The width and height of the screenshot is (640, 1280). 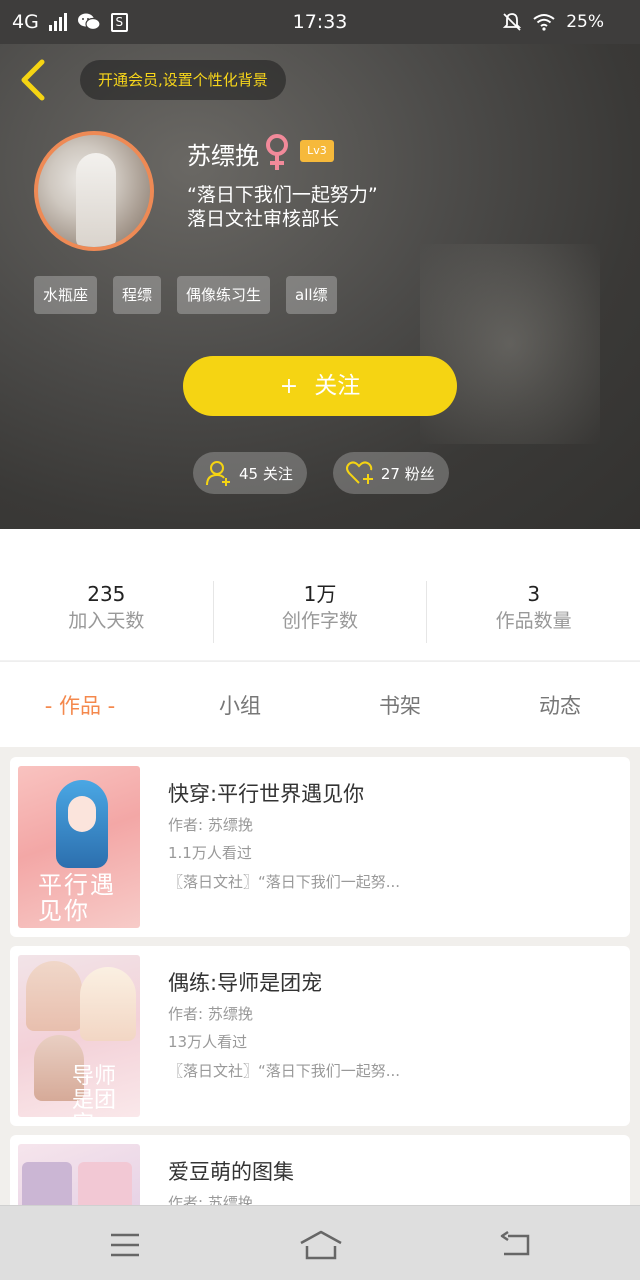 I want to click on cover-text: 平行遇见你, so click(x=77, y=898).